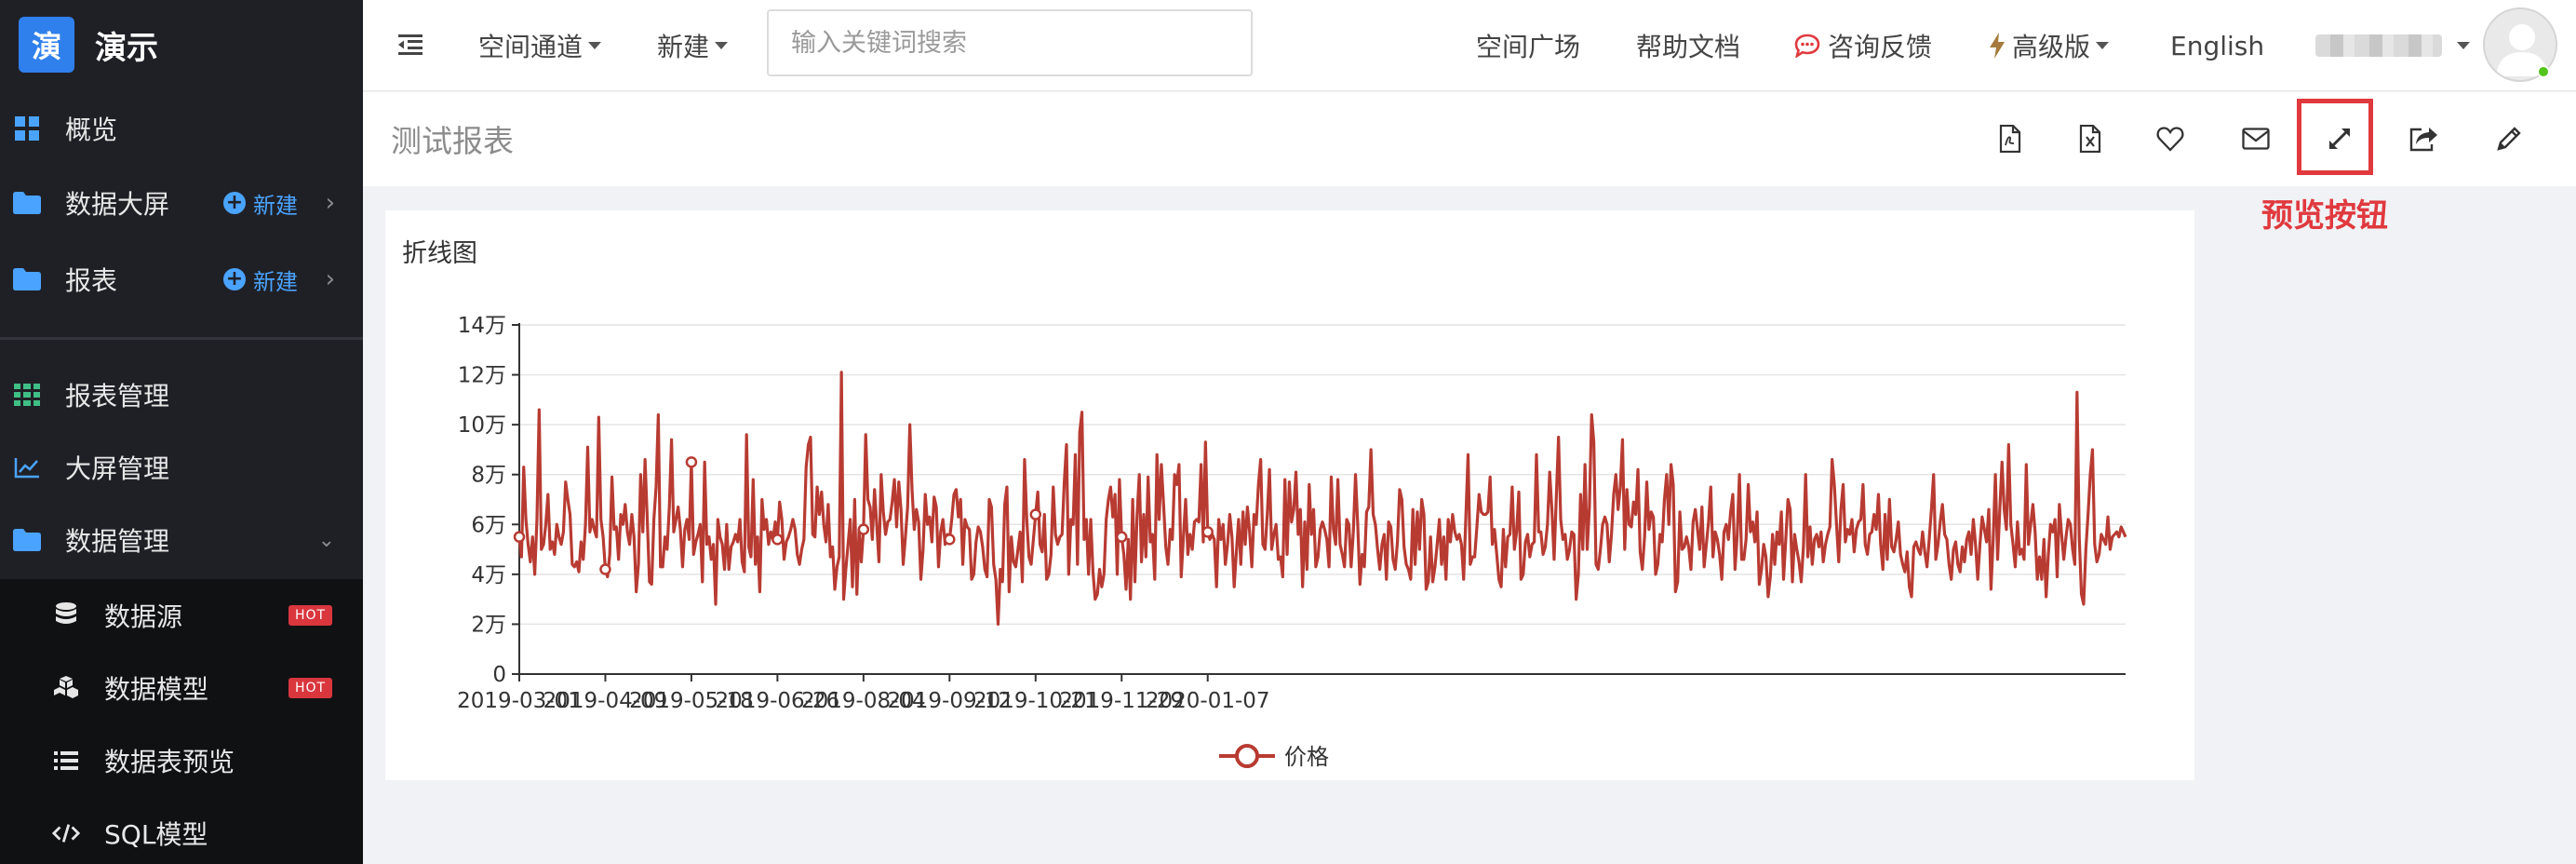  I want to click on collapse-menu-button, so click(410, 45).